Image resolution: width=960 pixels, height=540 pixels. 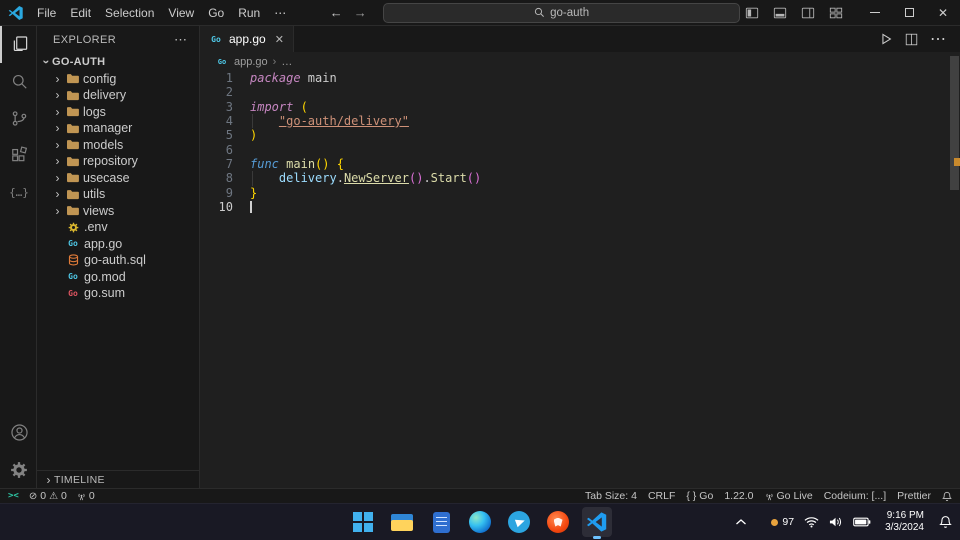 I want to click on braces-icon: { }, so click(x=691, y=496).